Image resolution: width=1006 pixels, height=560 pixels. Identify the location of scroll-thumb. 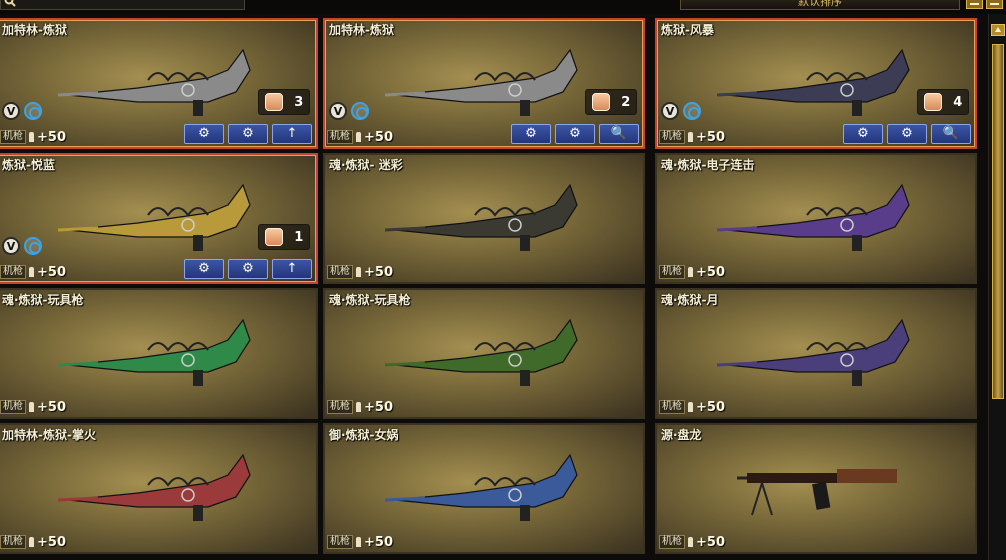
(998, 221).